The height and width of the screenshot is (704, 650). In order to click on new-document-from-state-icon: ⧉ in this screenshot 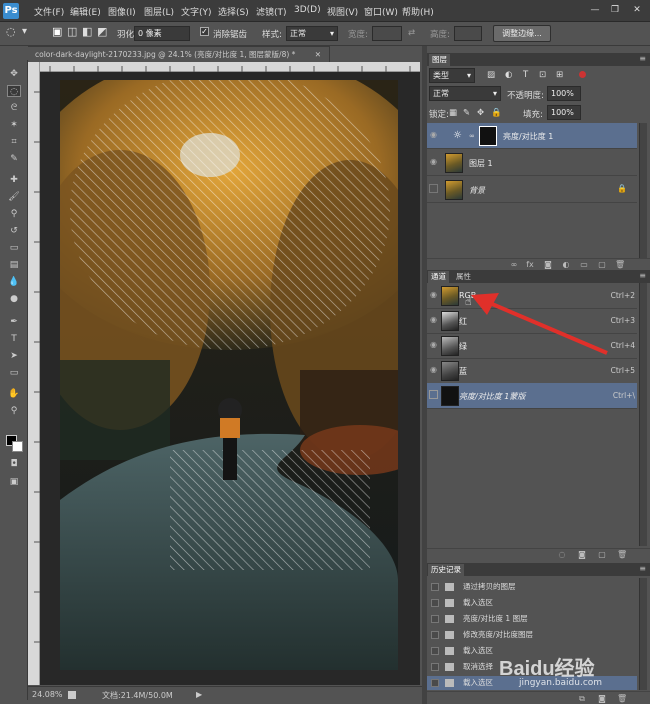, I will do `click(582, 698)`.